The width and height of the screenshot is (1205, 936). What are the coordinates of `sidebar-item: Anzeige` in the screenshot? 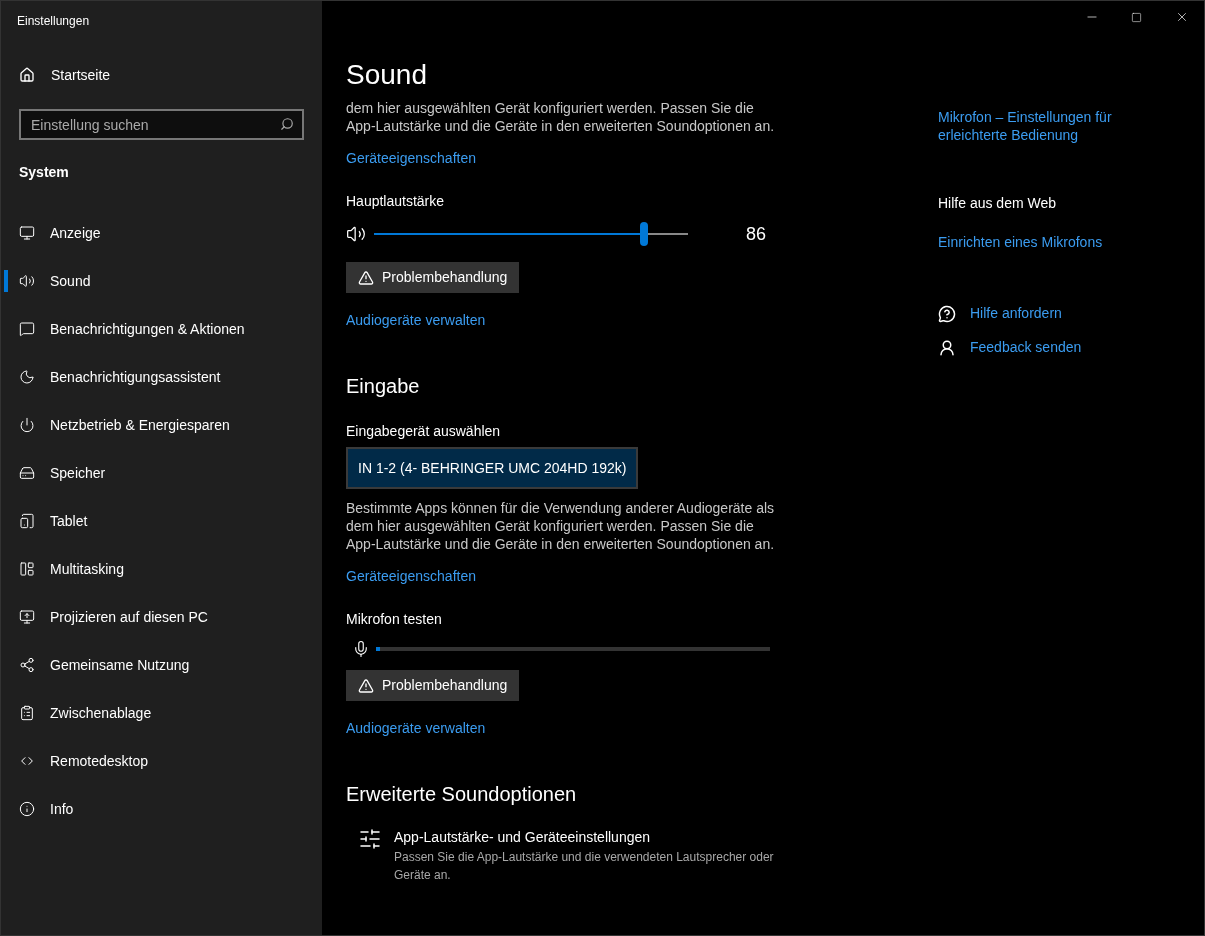 It's located at (161, 233).